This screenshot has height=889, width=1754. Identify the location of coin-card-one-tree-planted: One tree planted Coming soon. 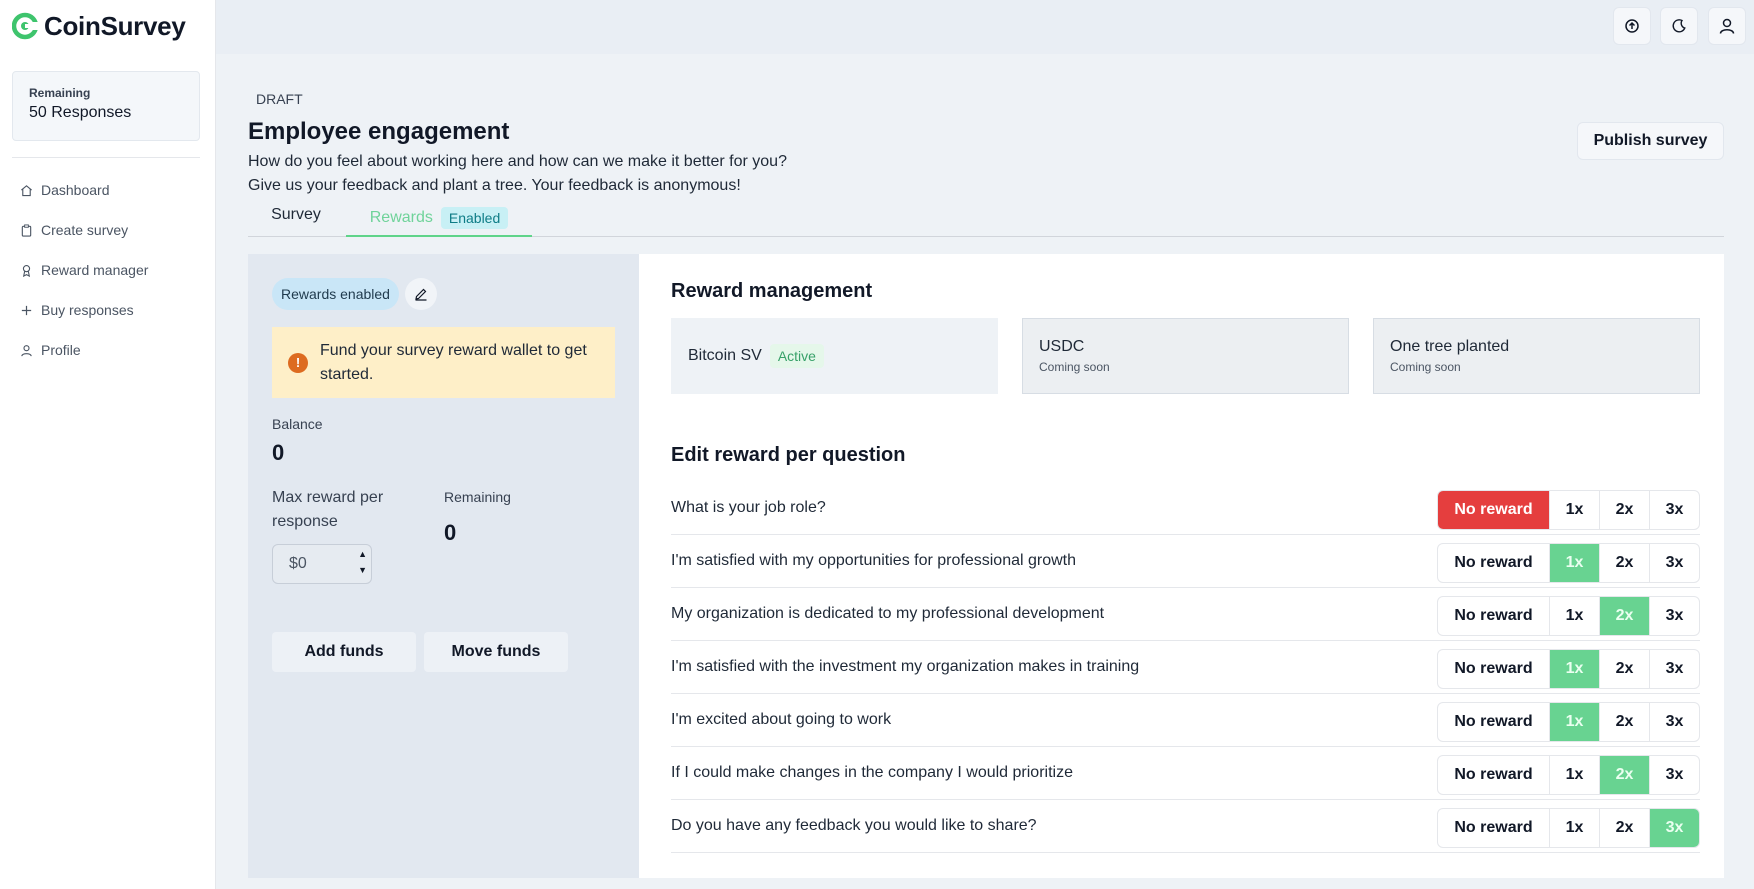
(1536, 356).